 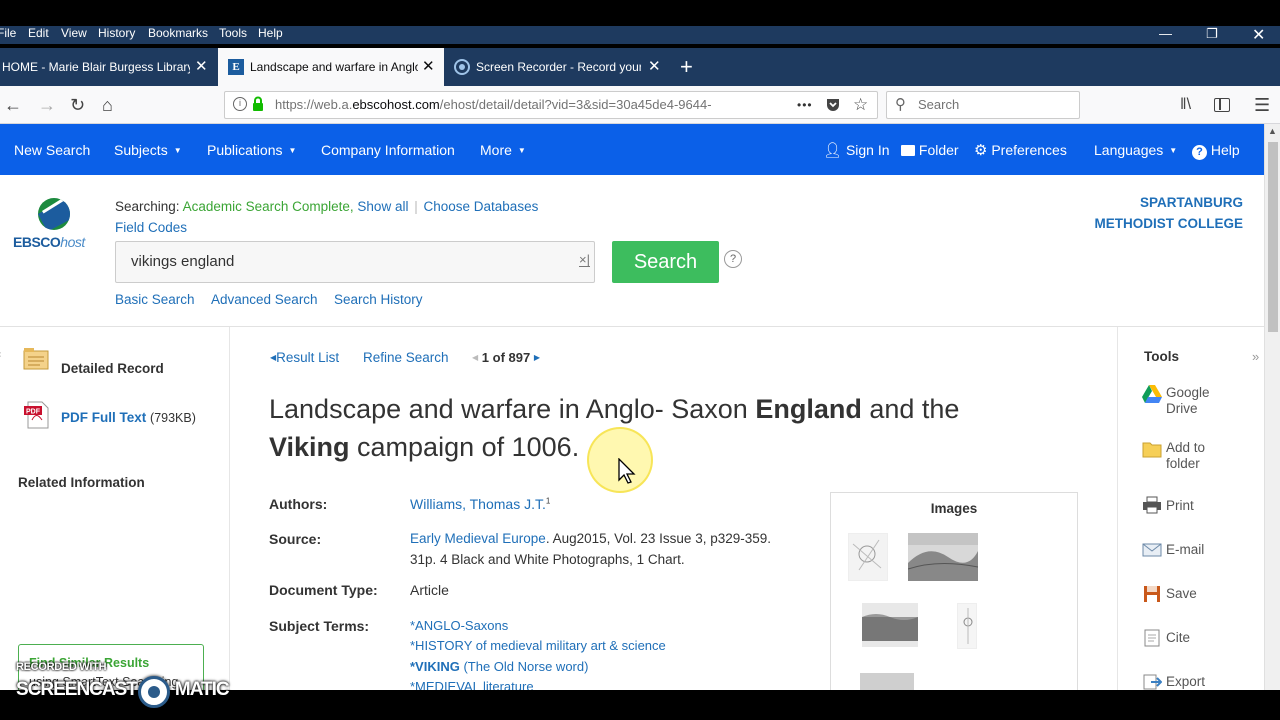 I want to click on publications-label: Publications, so click(x=245, y=150).